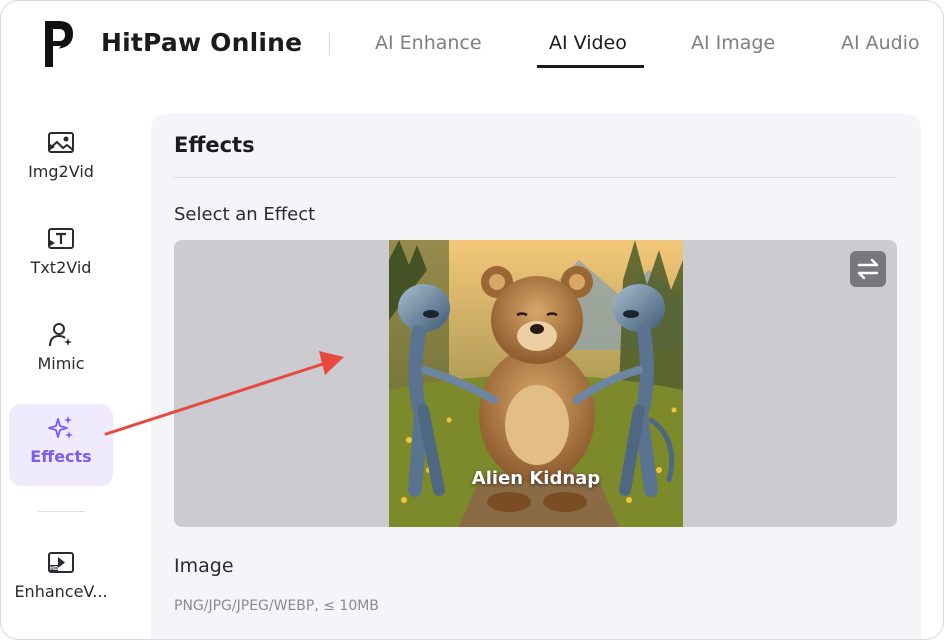 Image resolution: width=944 pixels, height=640 pixels. What do you see at coordinates (61, 256) in the screenshot?
I see `sidebar-item-txt2vid: Txt2Vid` at bounding box center [61, 256].